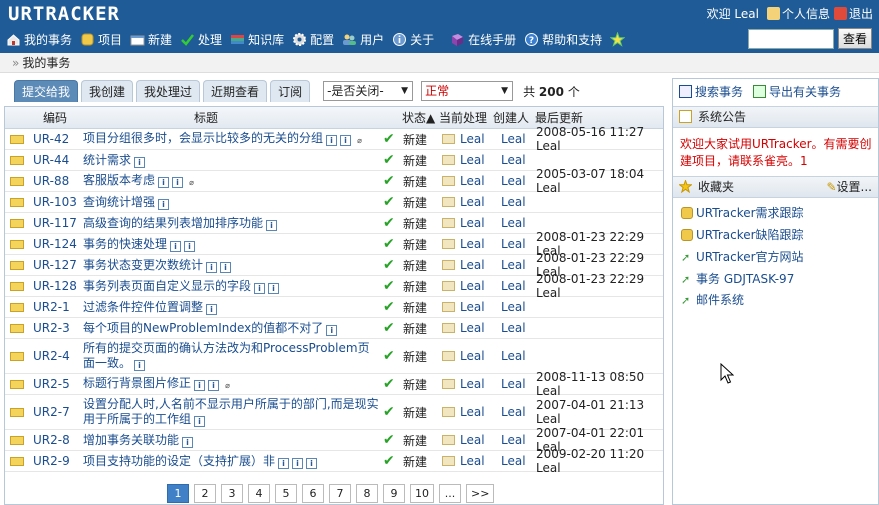 The width and height of the screenshot is (879, 505). What do you see at coordinates (114, 160) in the screenshot?
I see `task-title: 统计需求 i` at bounding box center [114, 160].